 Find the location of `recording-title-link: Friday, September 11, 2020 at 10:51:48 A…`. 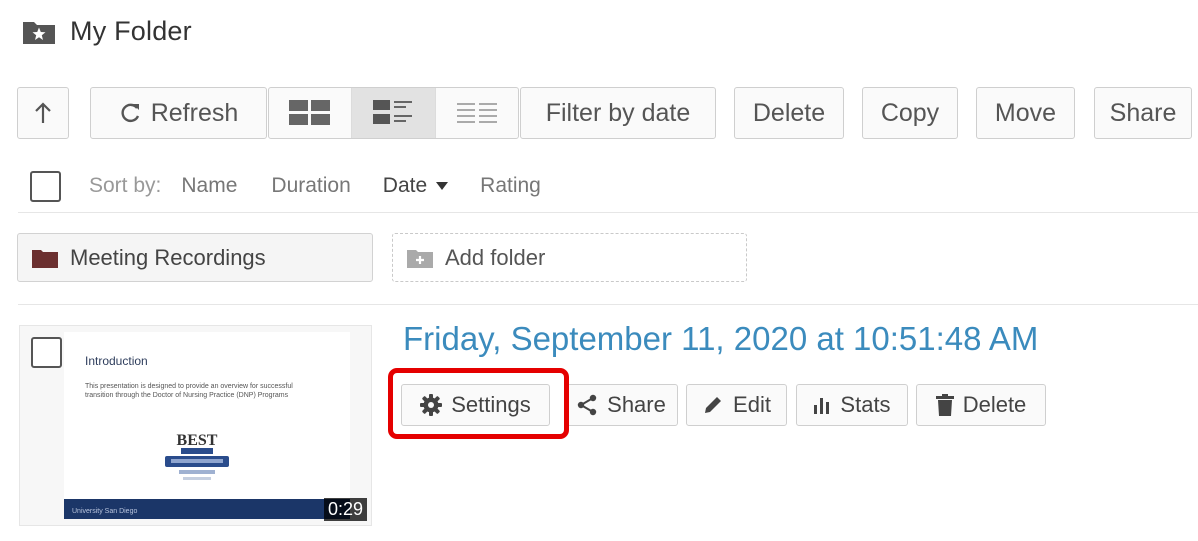

recording-title-link: Friday, September 11, 2020 at 10:51:48 A… is located at coordinates (720, 339).